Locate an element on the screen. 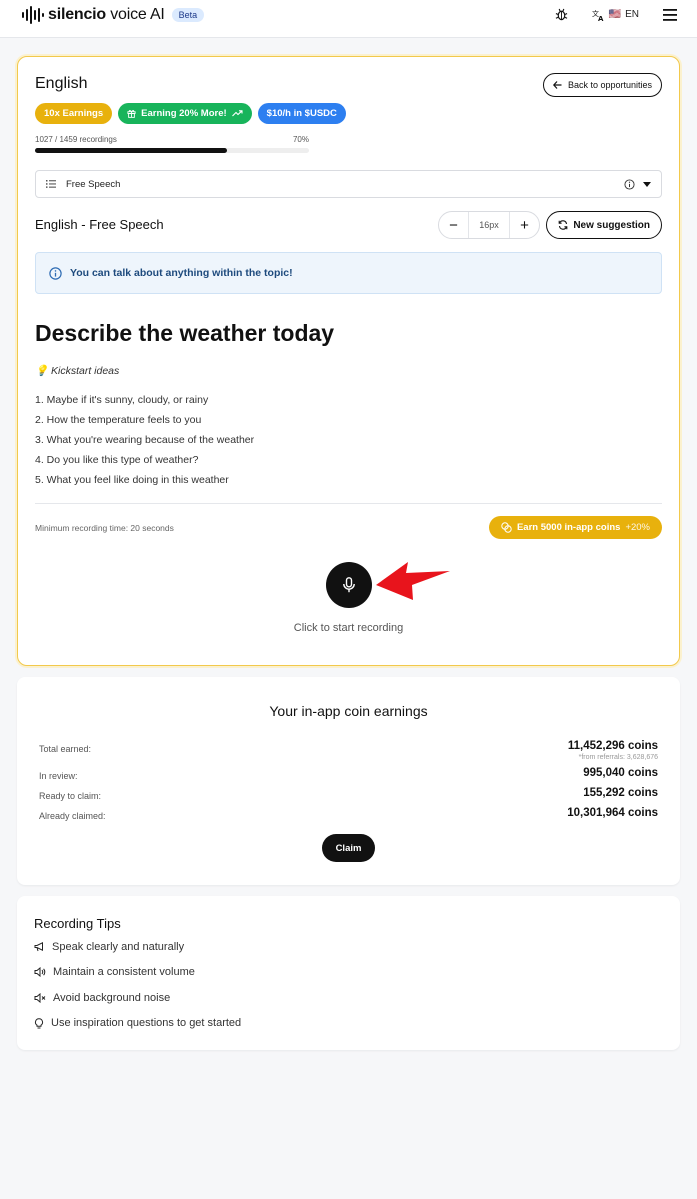  logo: silencio voice AI Beta is located at coordinates (113, 15).